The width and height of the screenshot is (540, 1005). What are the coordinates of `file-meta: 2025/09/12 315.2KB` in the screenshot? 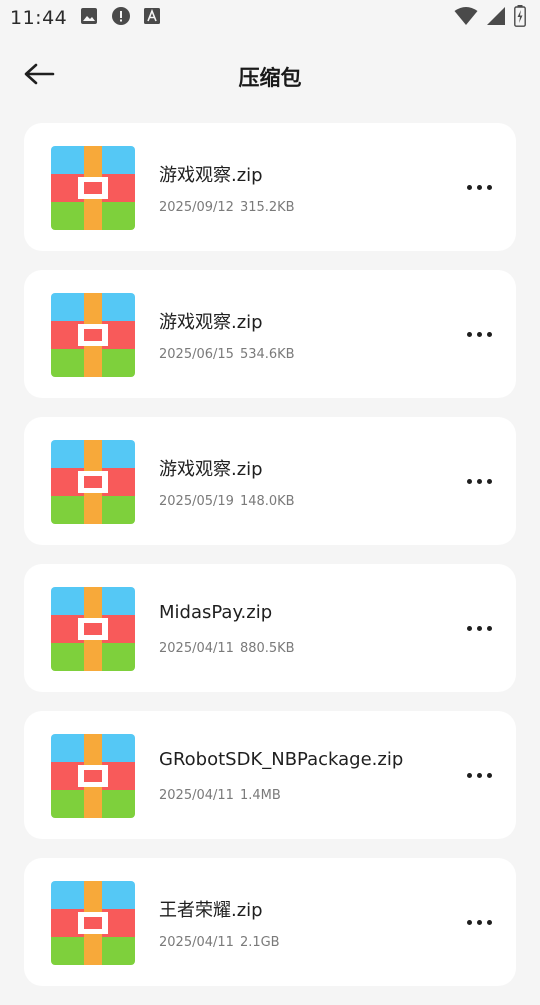 It's located at (227, 207).